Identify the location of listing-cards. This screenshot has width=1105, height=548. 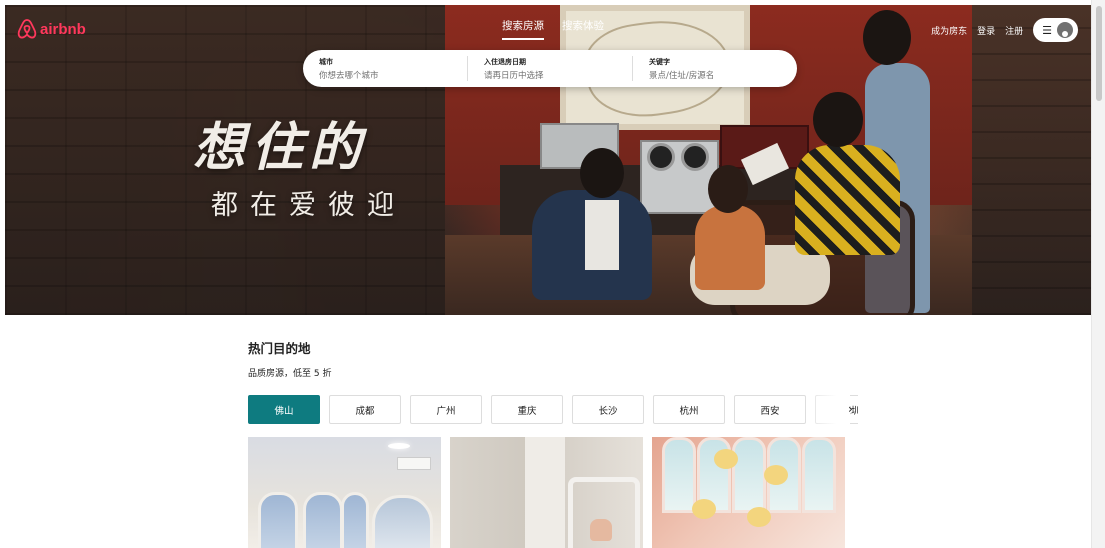
(546, 492).